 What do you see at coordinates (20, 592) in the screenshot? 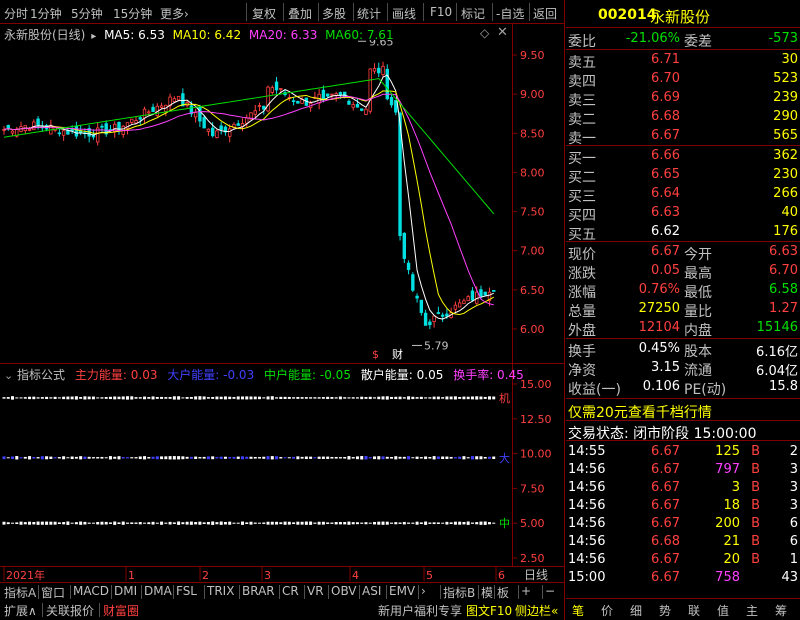
I see `indicator-tab: 指标A` at bounding box center [20, 592].